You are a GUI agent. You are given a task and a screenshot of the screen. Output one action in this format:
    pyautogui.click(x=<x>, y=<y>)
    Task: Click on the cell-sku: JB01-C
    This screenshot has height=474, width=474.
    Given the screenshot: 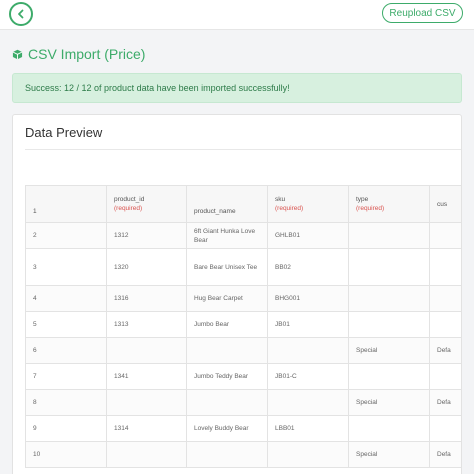 What is the action you would take?
    pyautogui.click(x=308, y=376)
    